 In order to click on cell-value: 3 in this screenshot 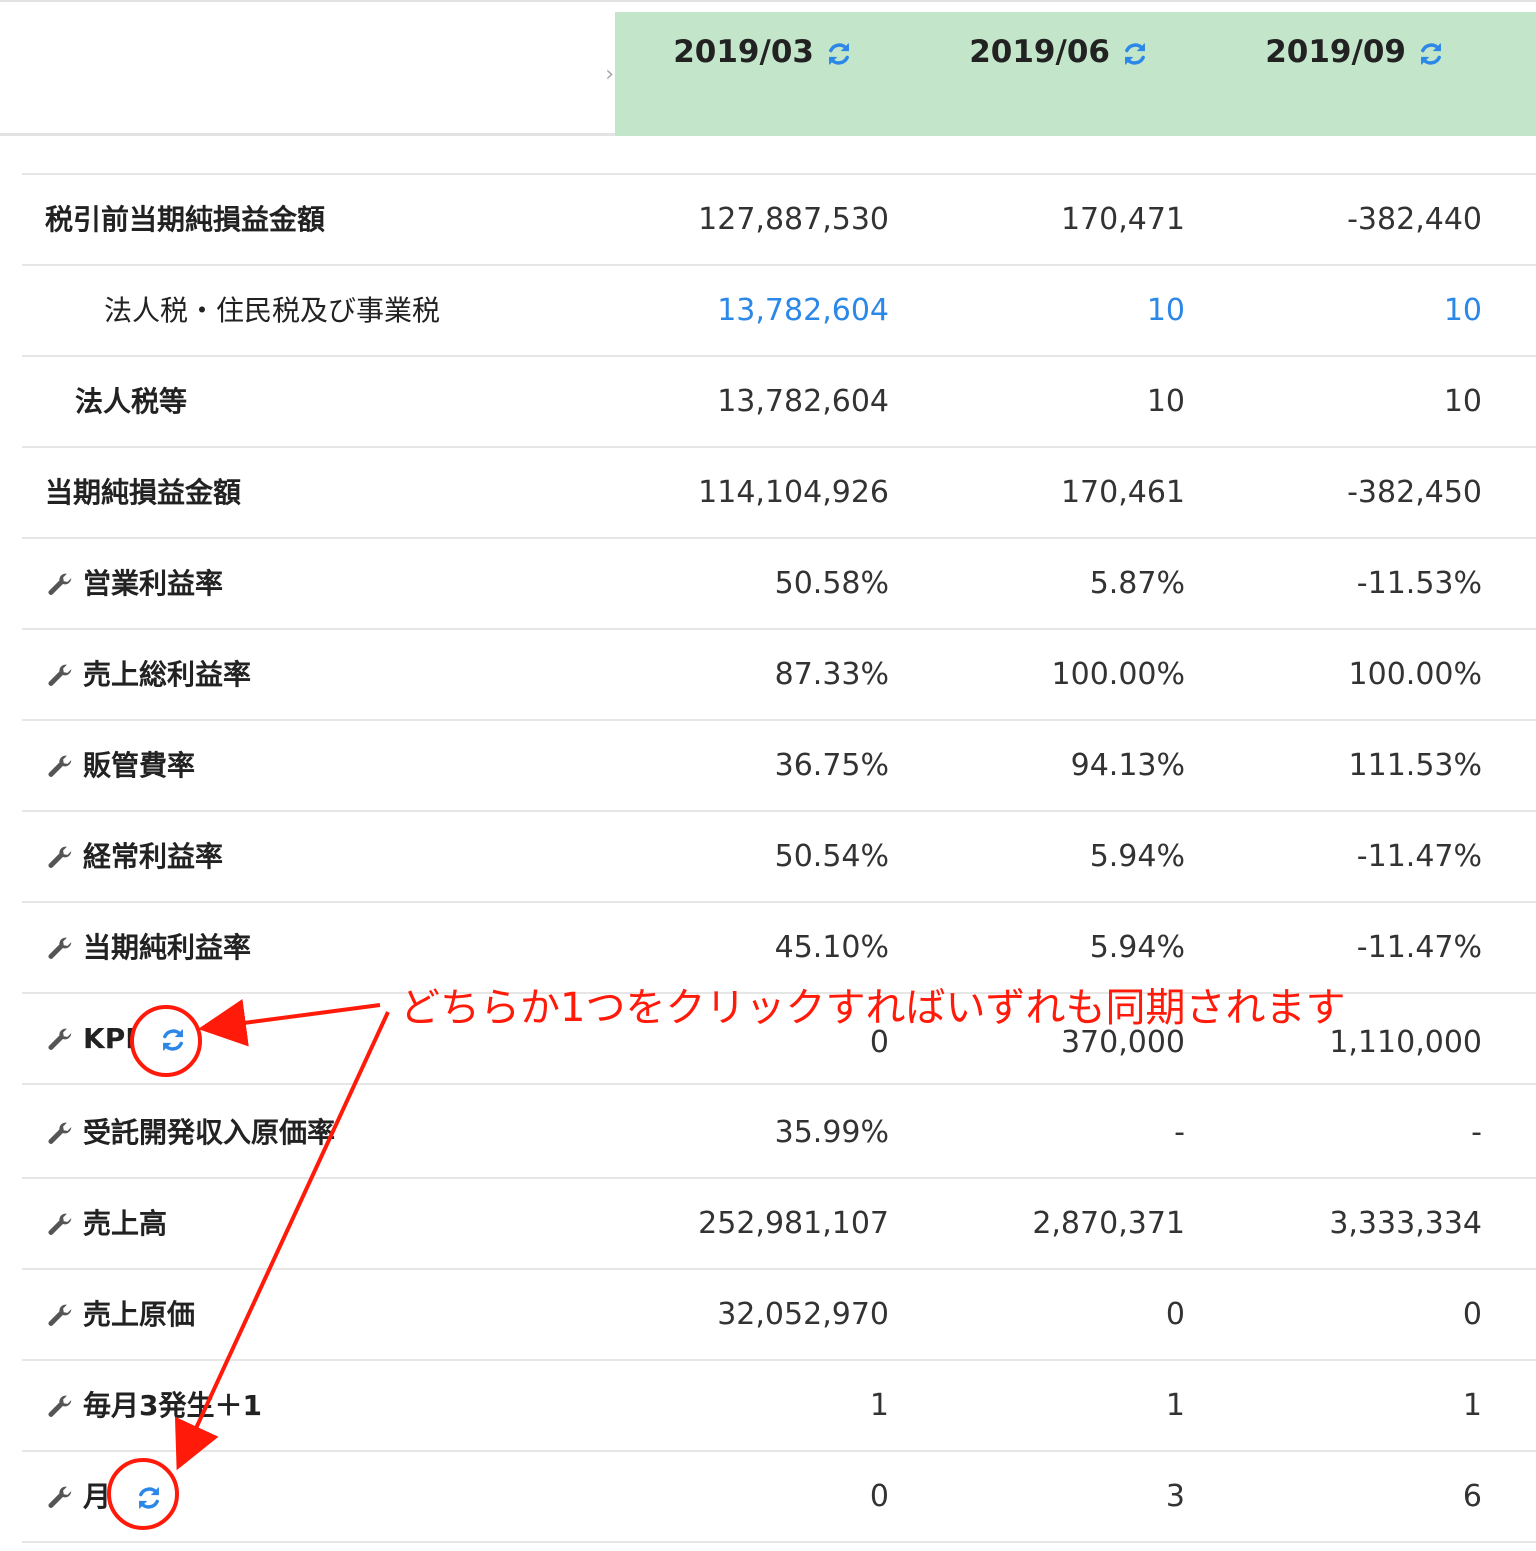, I will do `click(1175, 1496)`.